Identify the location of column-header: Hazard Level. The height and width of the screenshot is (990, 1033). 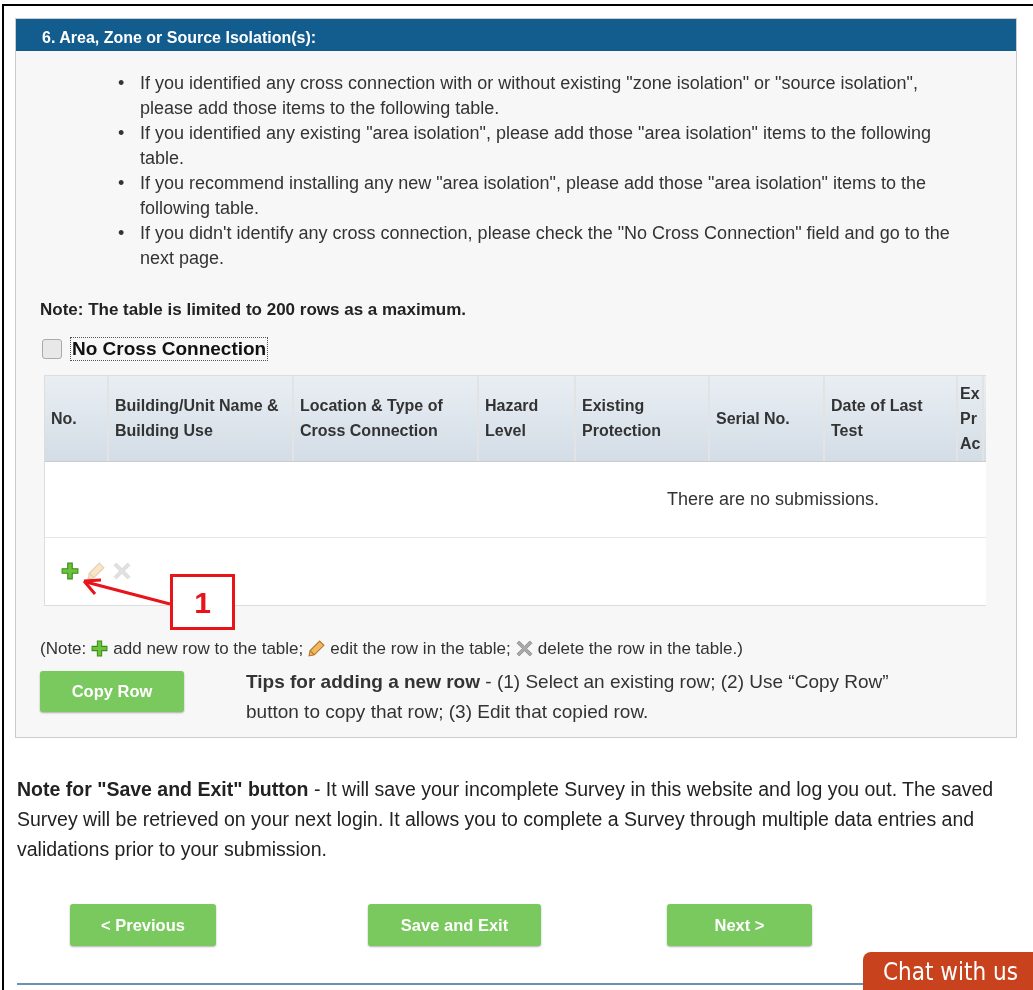
(527, 418).